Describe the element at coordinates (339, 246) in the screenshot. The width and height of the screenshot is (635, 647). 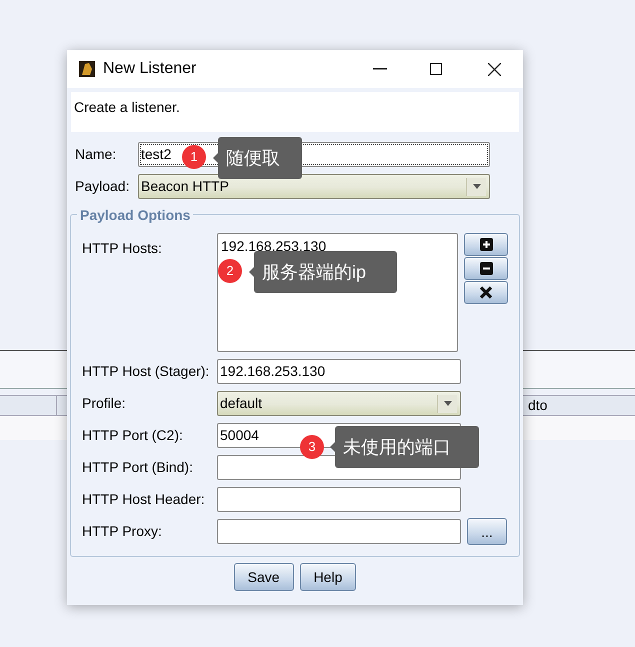
I see `host-item: 192.168.253.130` at that location.